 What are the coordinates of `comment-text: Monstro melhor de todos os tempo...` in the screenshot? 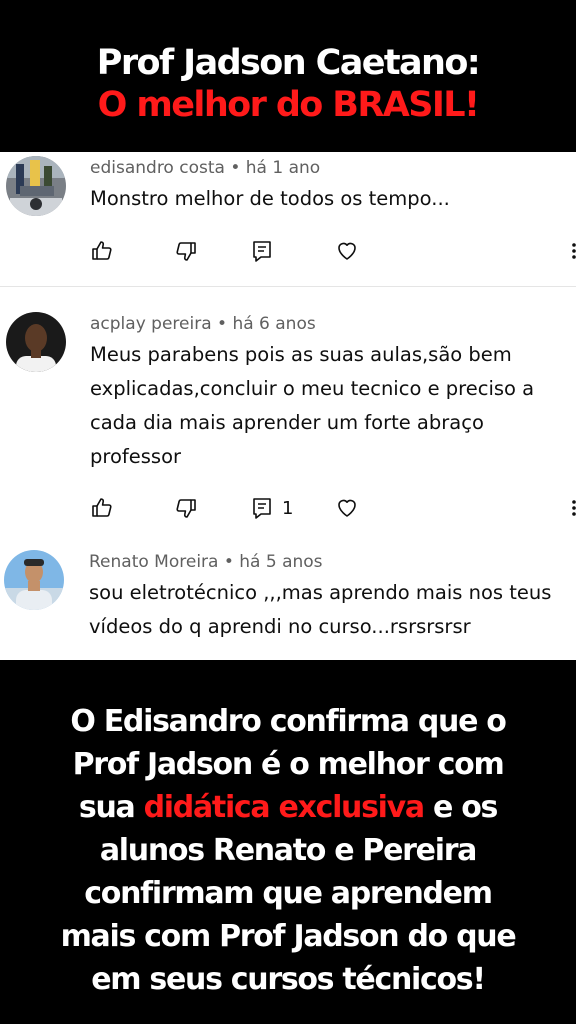 It's located at (270, 198).